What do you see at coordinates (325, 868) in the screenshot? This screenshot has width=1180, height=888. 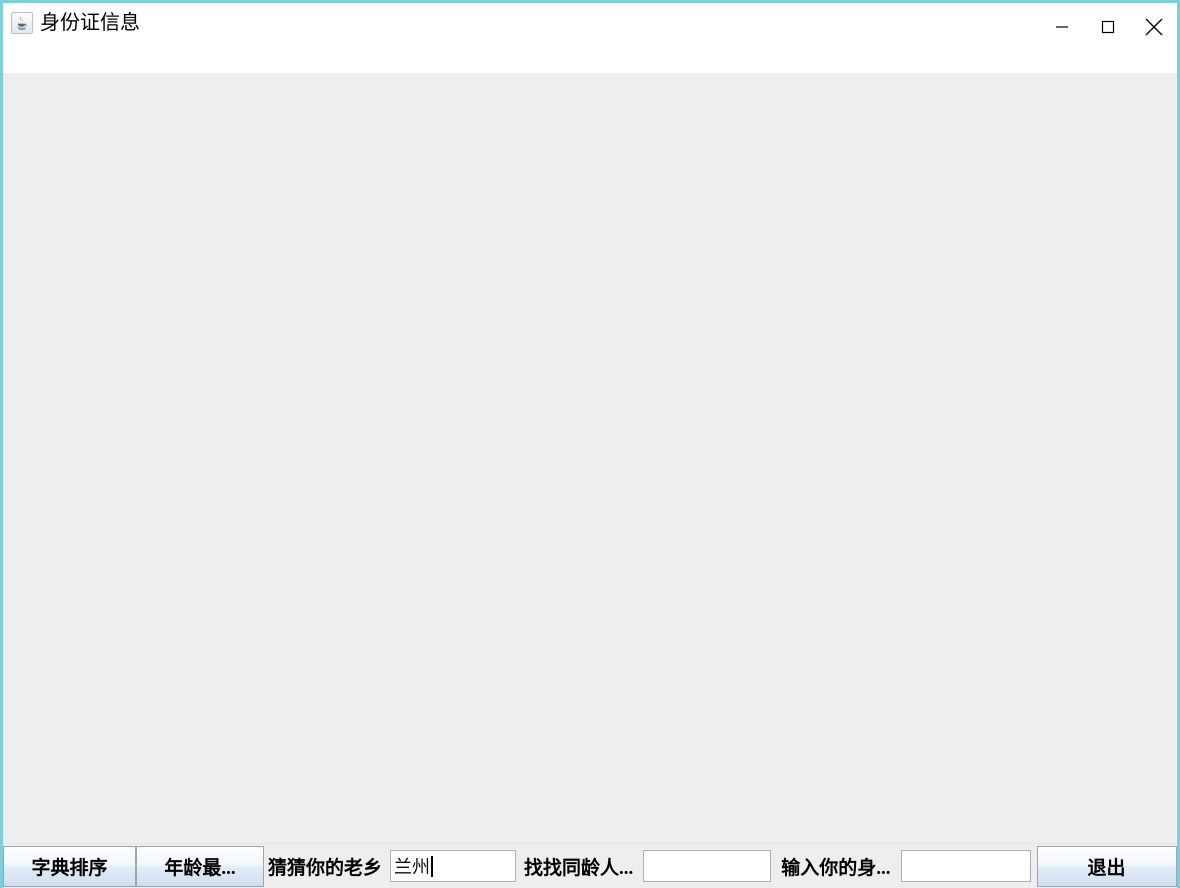 I see `hometown-label: 猜猜你的老乡` at bounding box center [325, 868].